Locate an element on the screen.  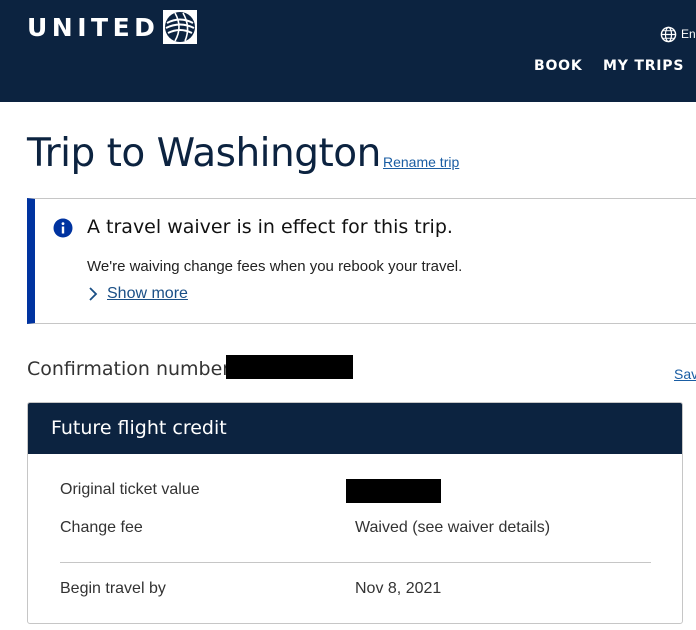
show-more-toggle: Show more is located at coordinates (137, 294).